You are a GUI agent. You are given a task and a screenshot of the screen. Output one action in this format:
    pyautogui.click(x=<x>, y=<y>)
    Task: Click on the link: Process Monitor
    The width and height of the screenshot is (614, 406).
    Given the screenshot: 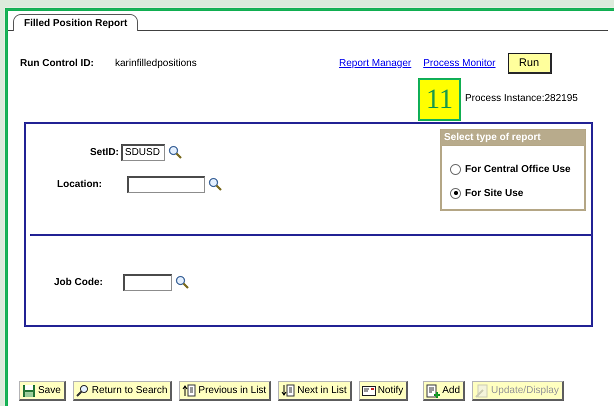 What is the action you would take?
    pyautogui.click(x=459, y=63)
    